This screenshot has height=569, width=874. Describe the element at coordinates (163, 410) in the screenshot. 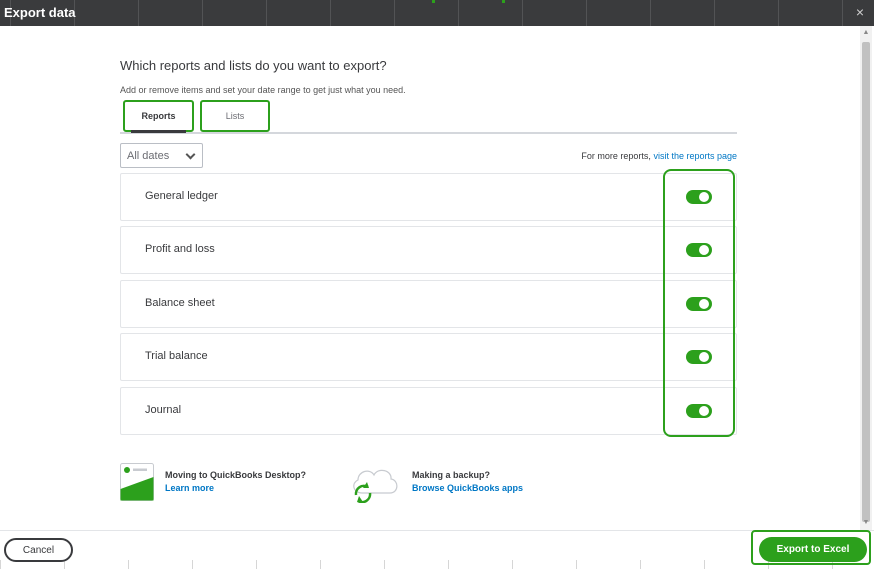

I see `report-label: Journal` at that location.